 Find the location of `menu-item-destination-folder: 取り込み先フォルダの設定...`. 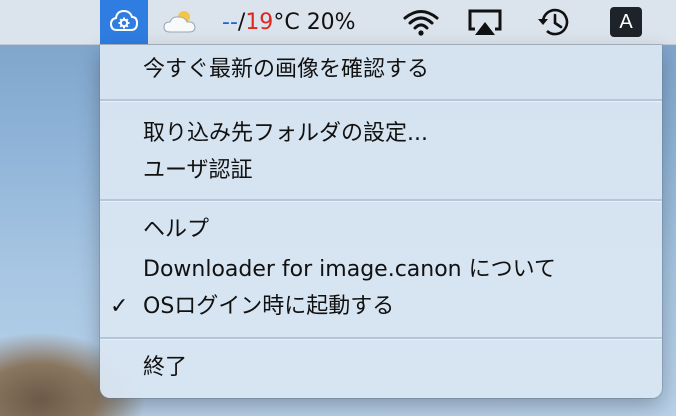

menu-item-destination-folder: 取り込み先フォルダの設定... is located at coordinates (285, 134).